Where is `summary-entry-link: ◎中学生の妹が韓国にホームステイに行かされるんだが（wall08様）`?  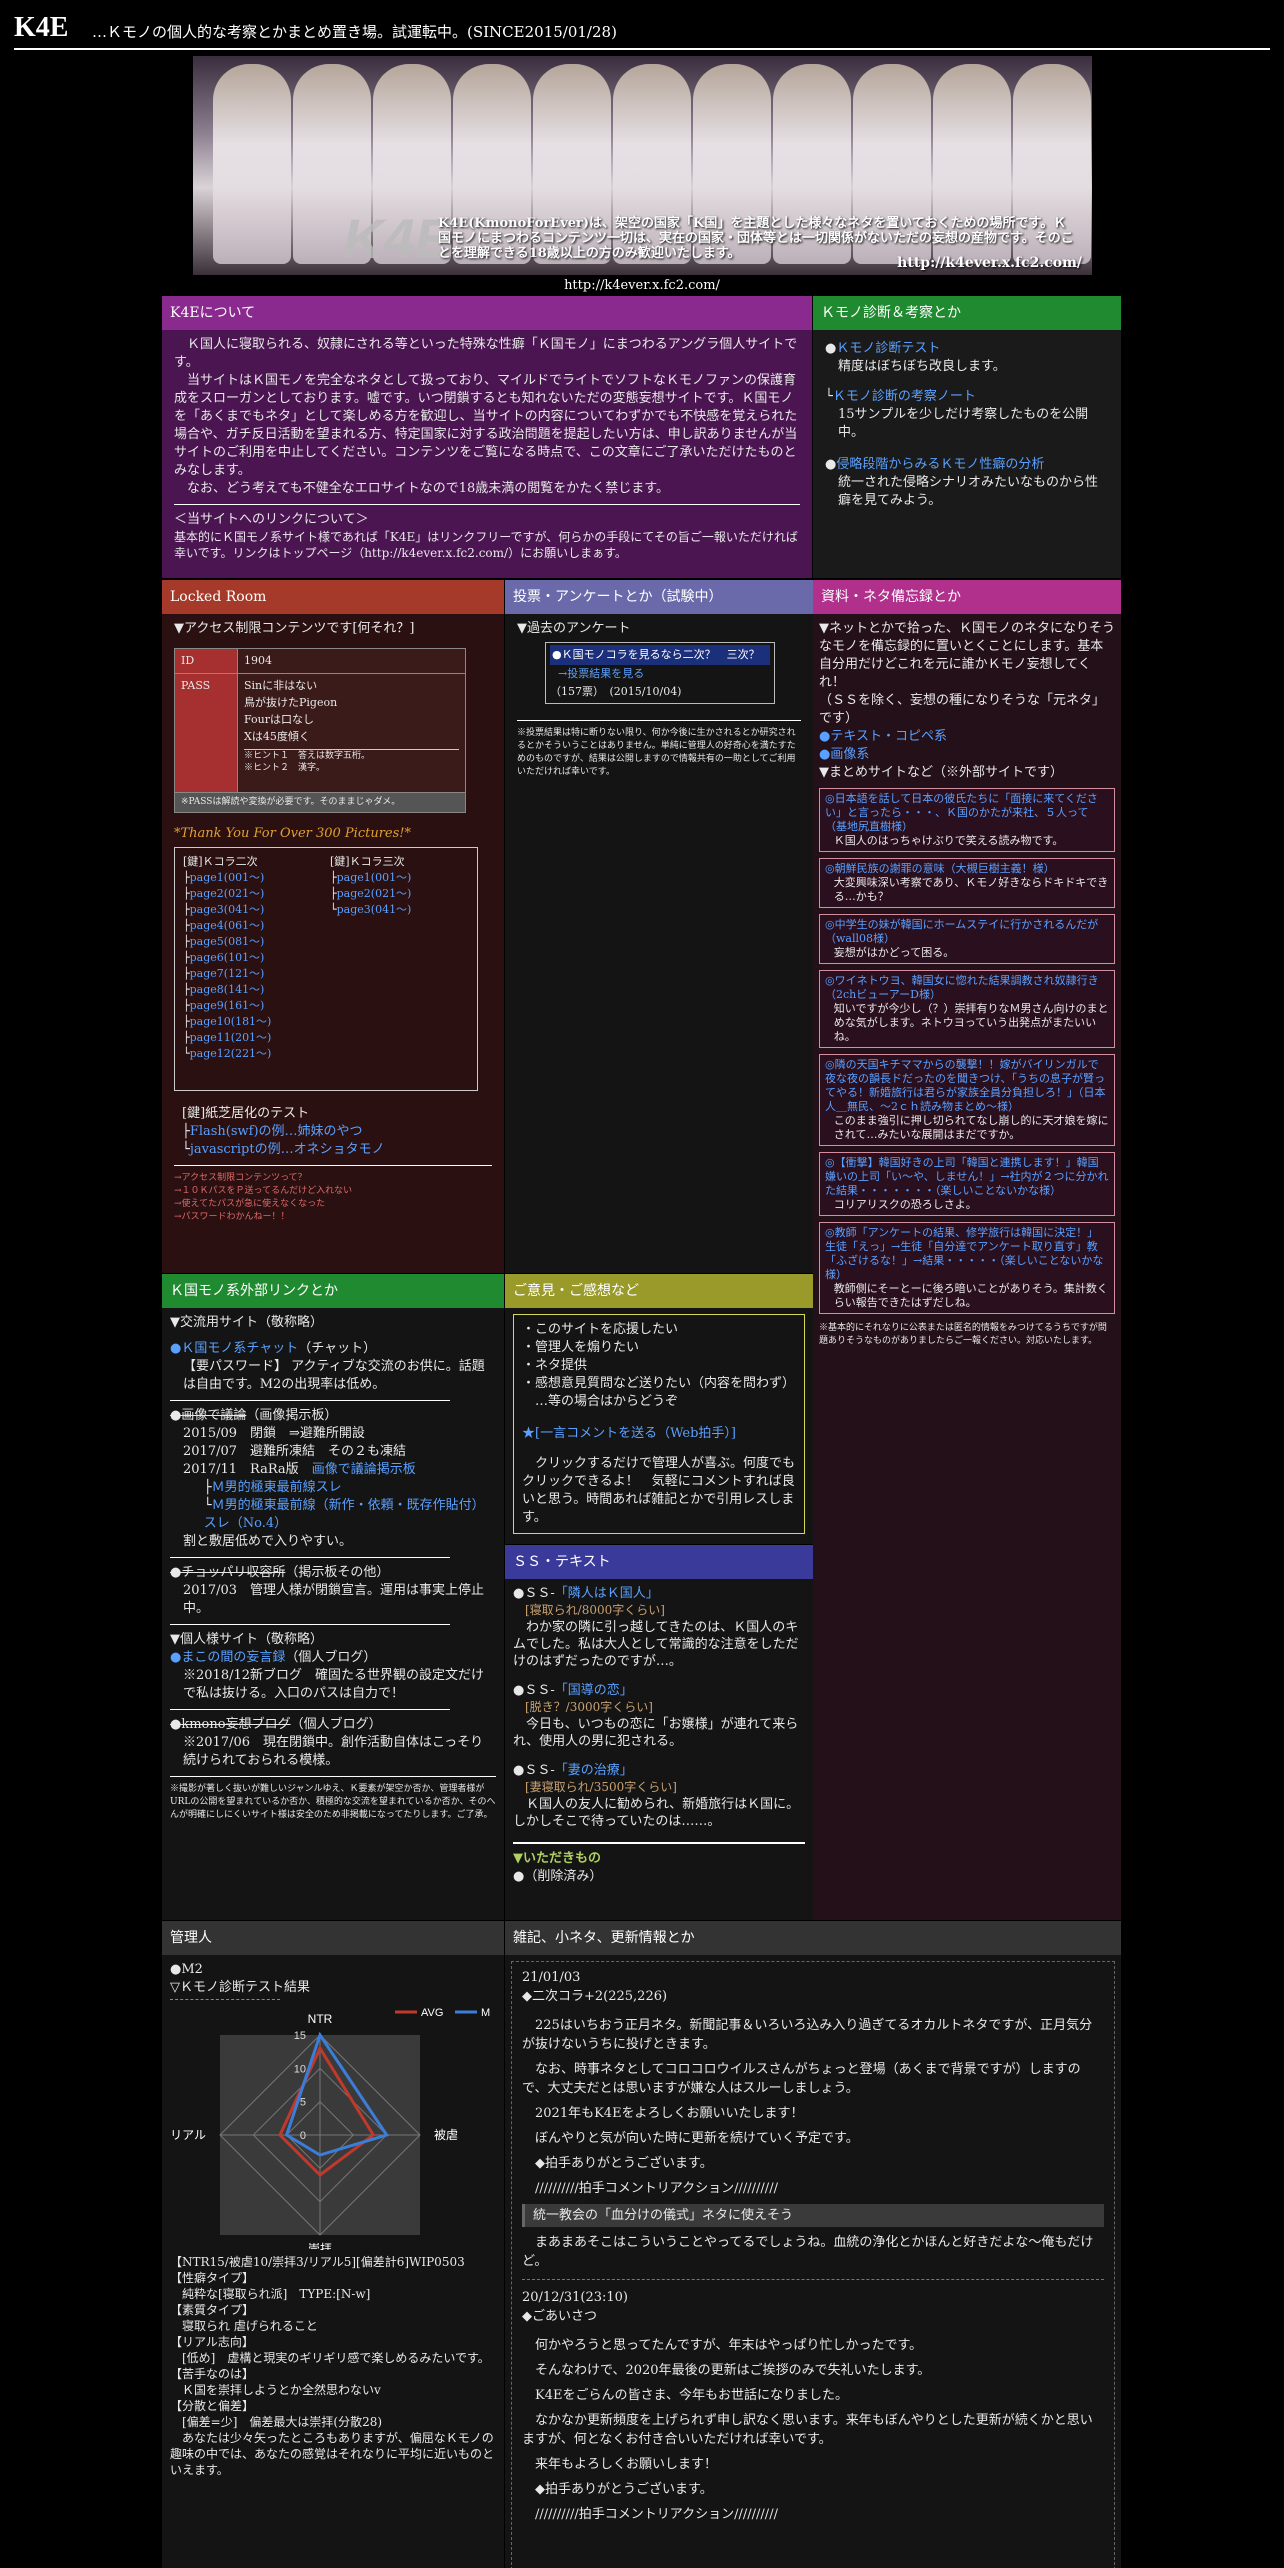 summary-entry-link: ◎中学生の妹が韓国にホームステイに行かされるんだが（wall08様） is located at coordinates (967, 932).